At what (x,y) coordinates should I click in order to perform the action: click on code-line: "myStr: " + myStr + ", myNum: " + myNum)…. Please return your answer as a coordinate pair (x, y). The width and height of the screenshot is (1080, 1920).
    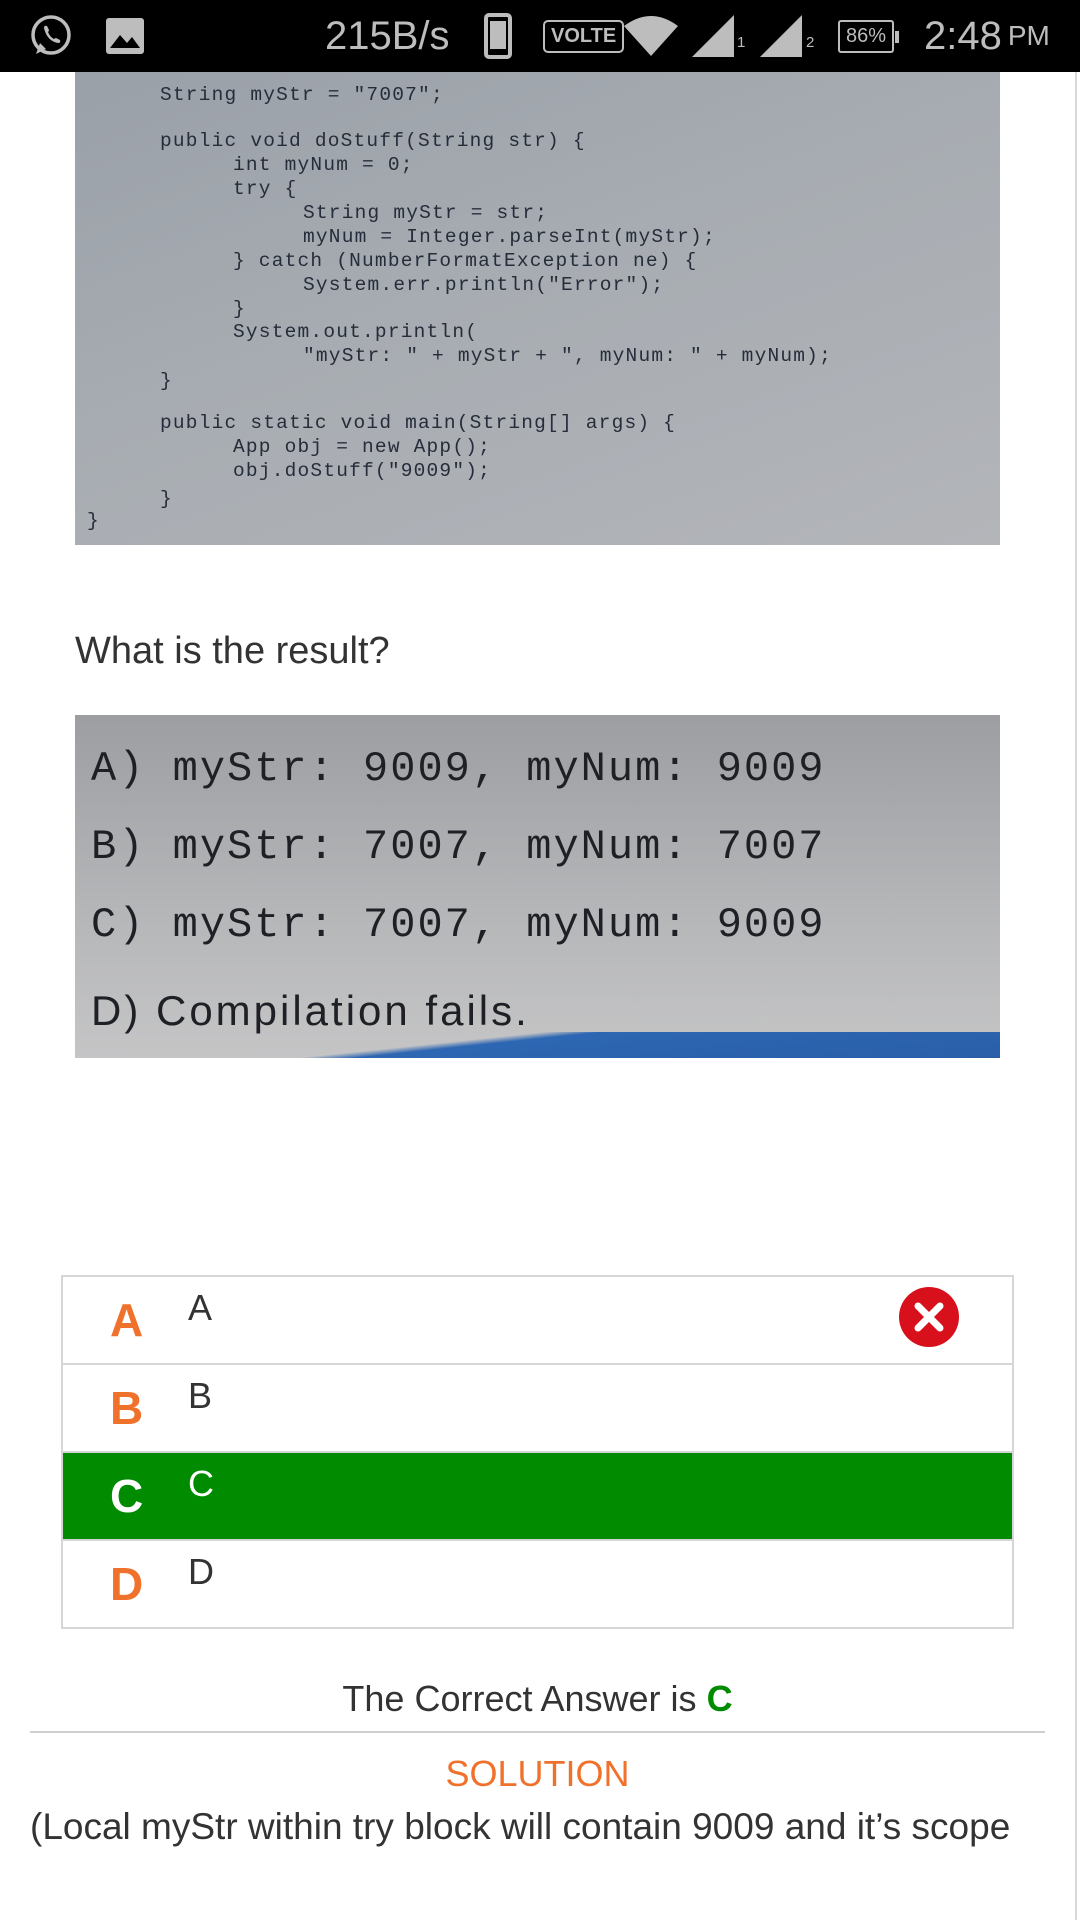
    Looking at the image, I should click on (567, 356).